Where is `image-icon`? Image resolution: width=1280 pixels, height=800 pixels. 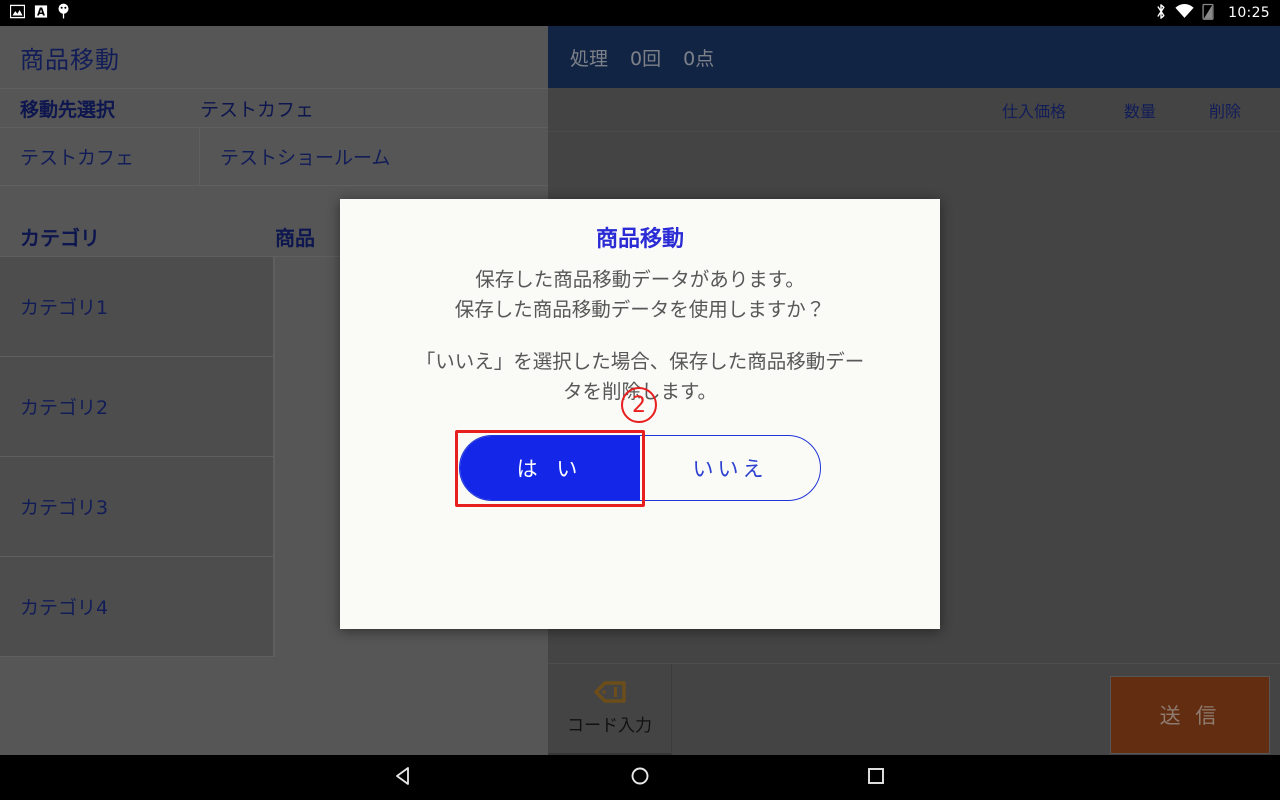
image-icon is located at coordinates (17, 13).